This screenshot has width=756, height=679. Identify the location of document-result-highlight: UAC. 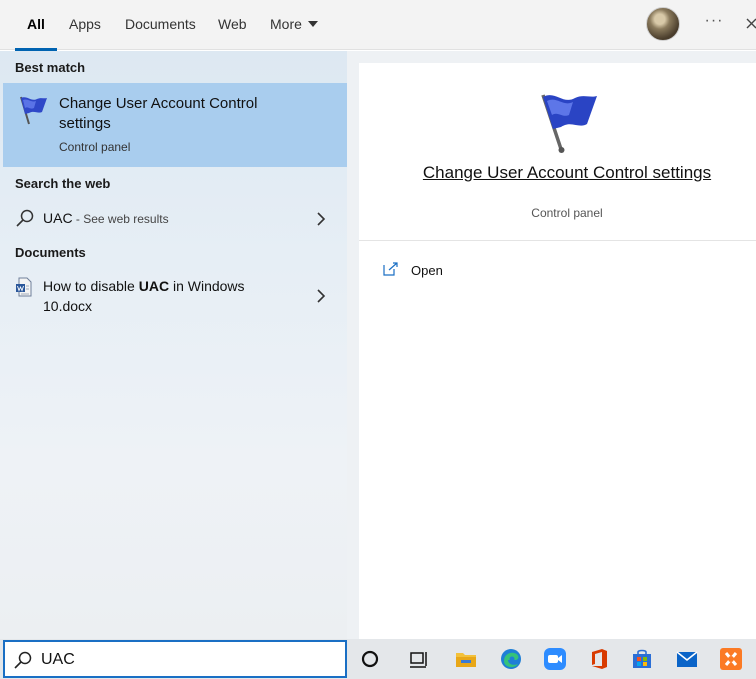
(154, 286).